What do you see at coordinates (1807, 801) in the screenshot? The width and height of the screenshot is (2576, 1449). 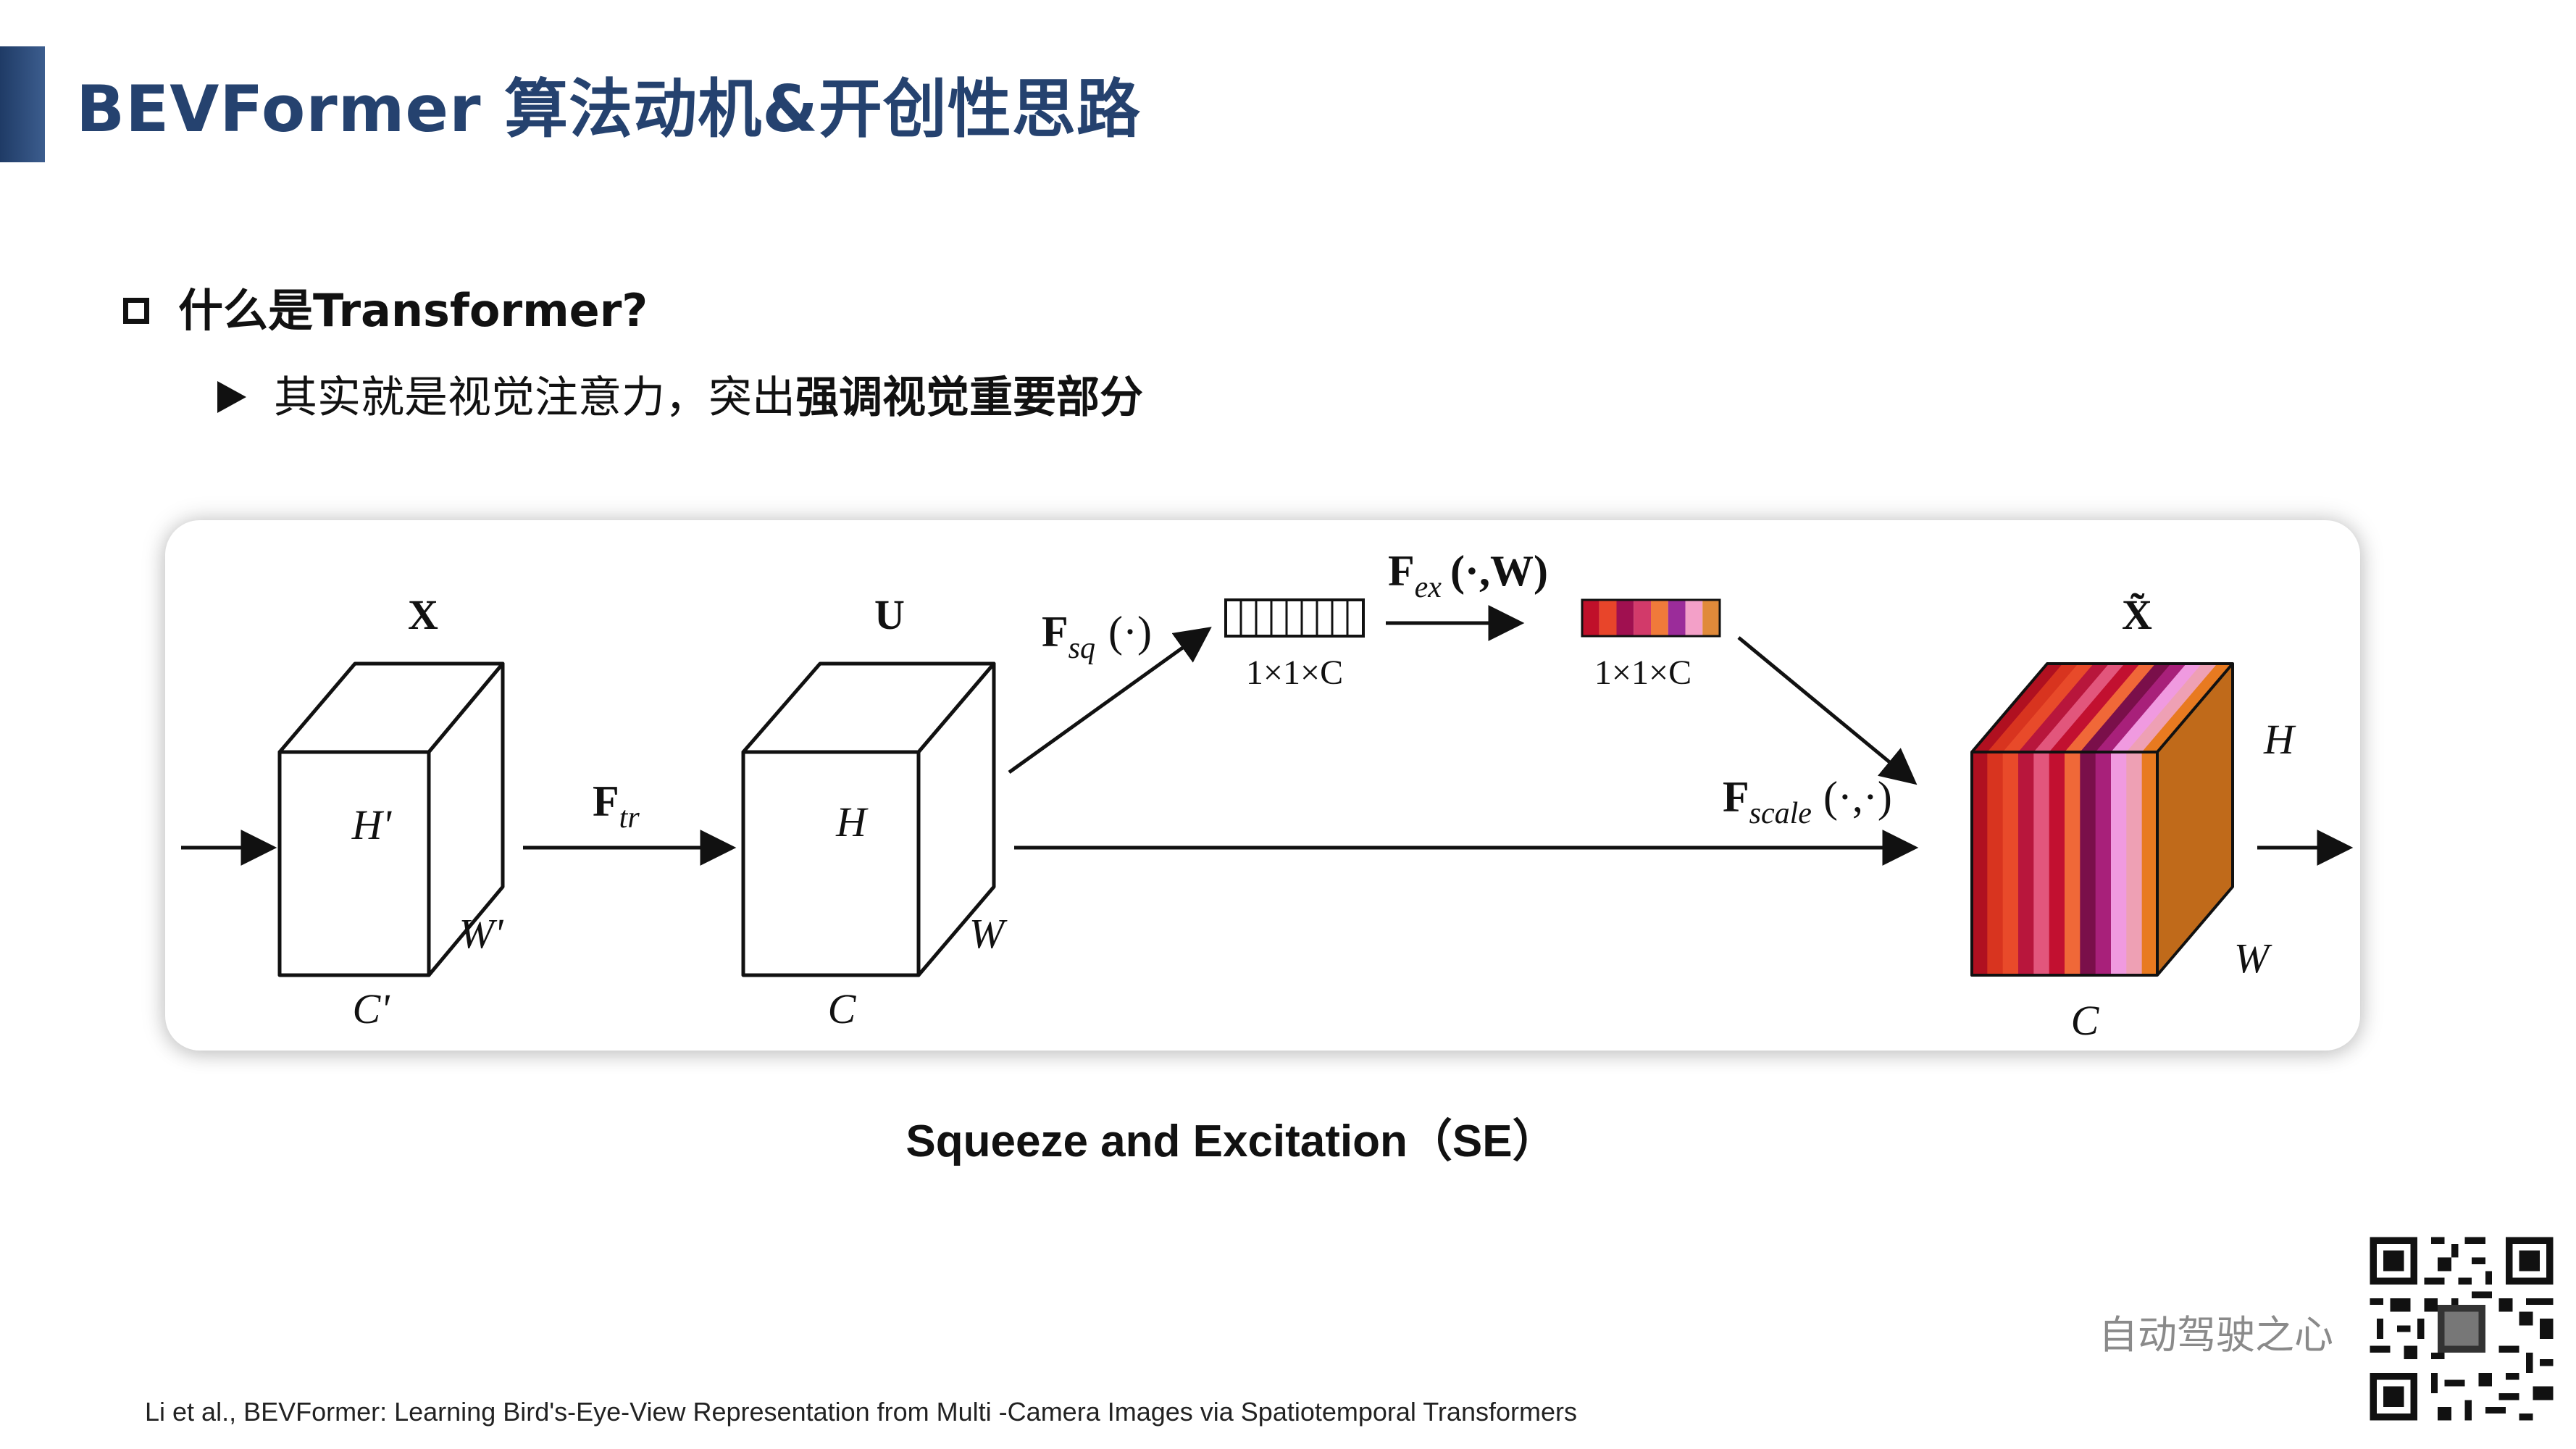 I see `scale-label: Fscale (·,·)` at bounding box center [1807, 801].